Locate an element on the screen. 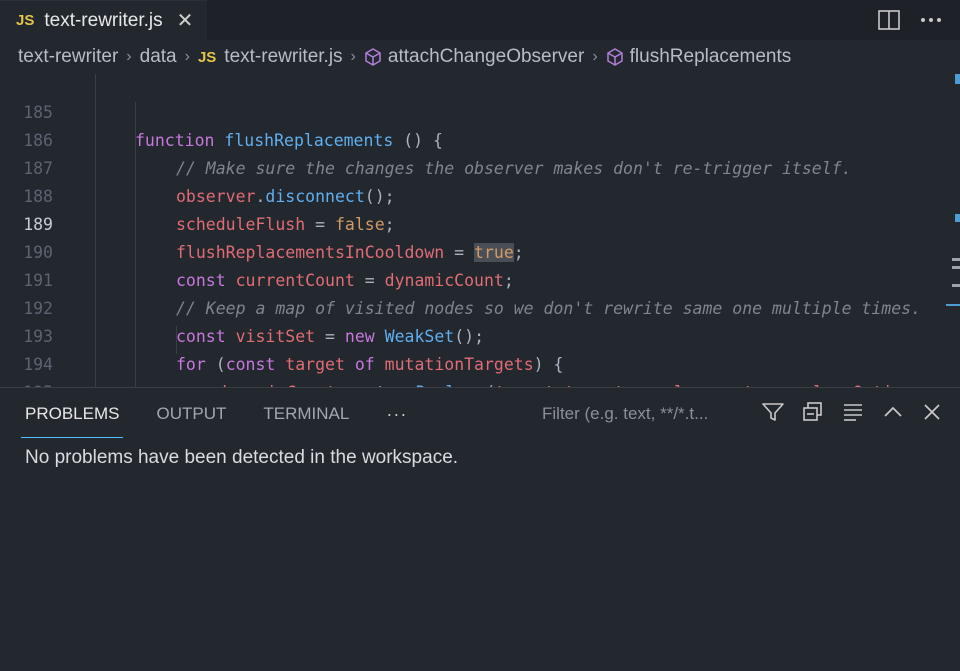 This screenshot has height=671, width=960. tab-problems: PROBLEMS is located at coordinates (72, 417).